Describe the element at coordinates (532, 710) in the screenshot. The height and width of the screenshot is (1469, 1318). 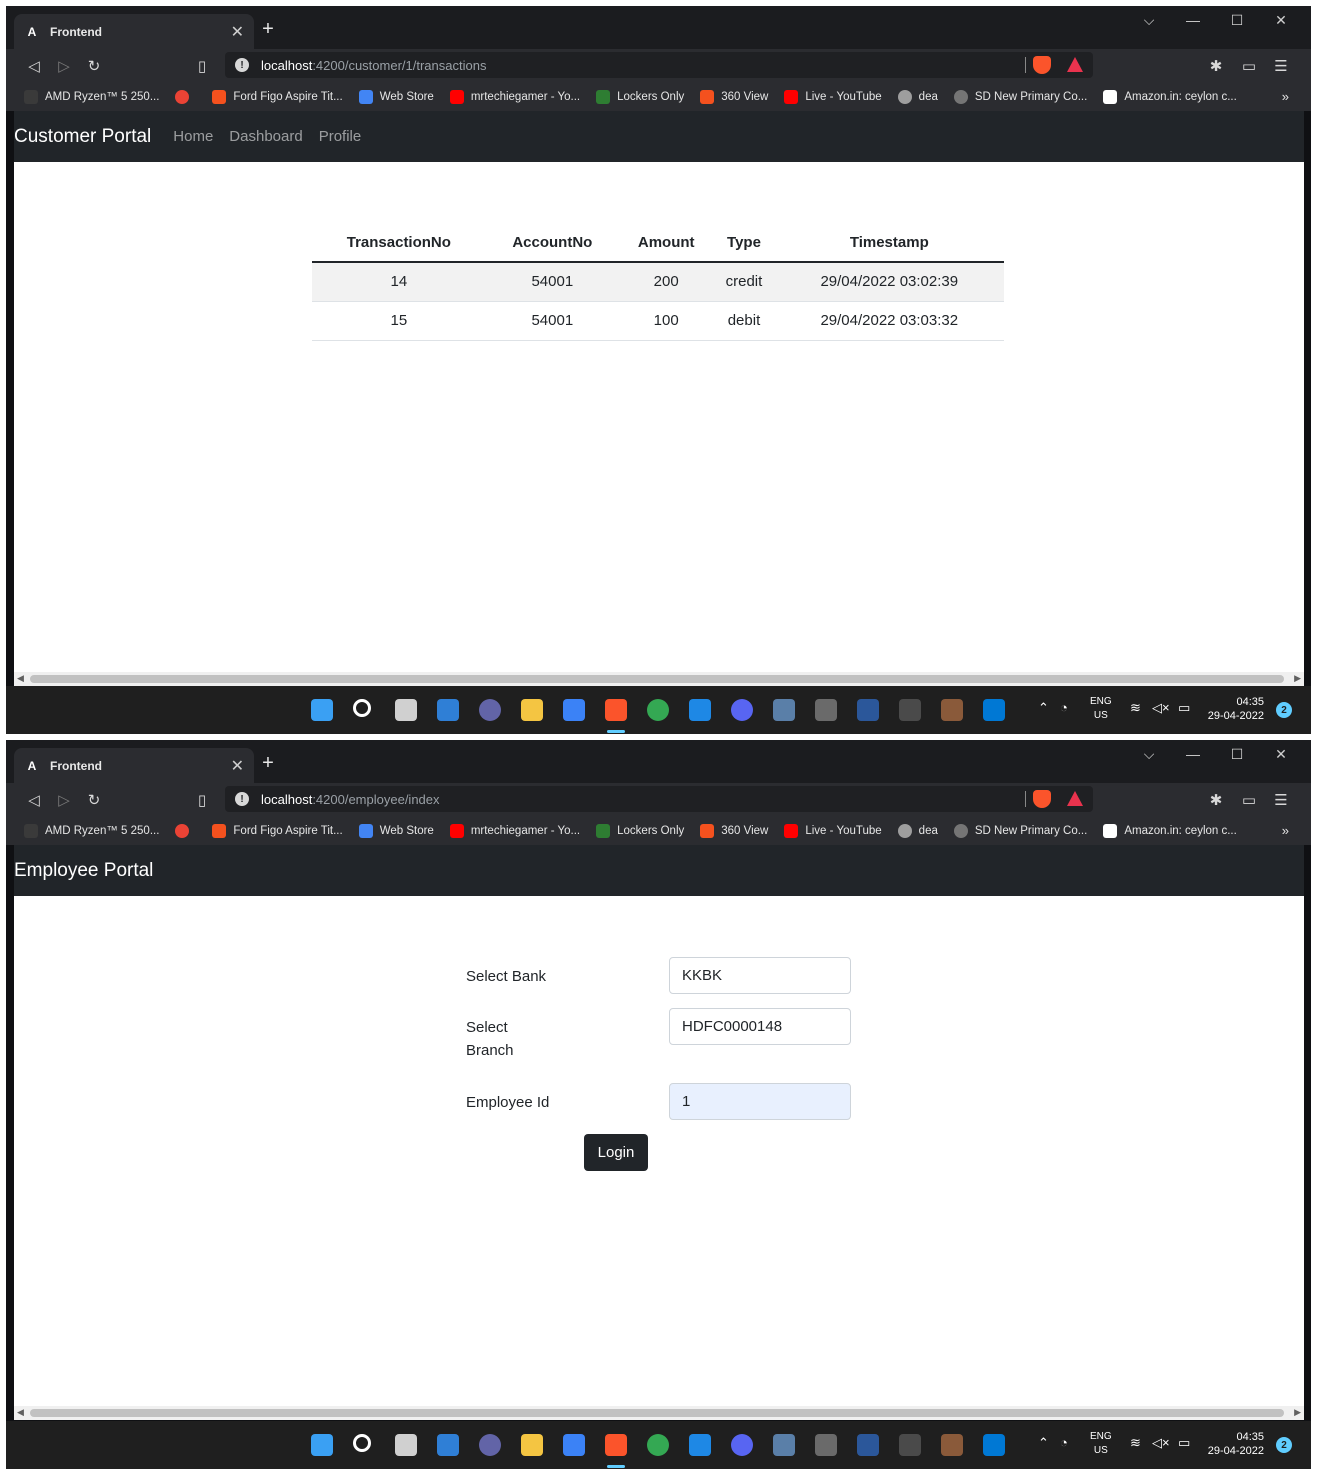
I see `file-explorer-icon` at that location.